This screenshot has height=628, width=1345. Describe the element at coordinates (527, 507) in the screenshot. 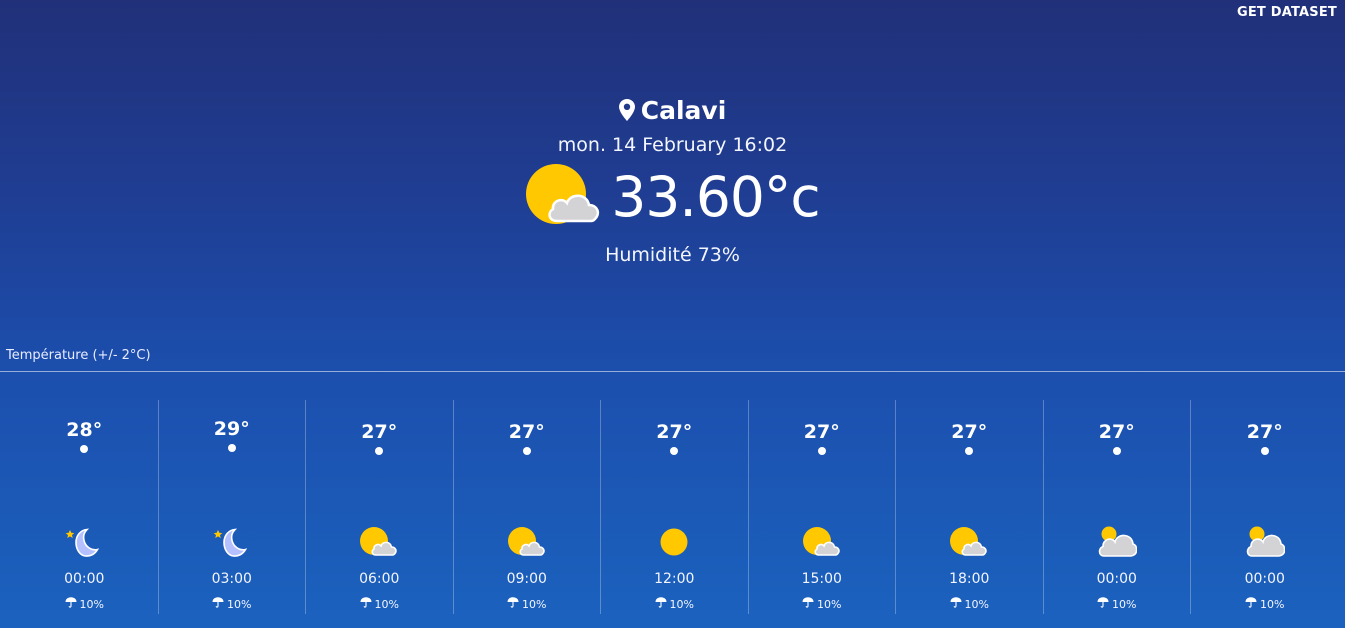

I see `forecast-hour: 27° 09:00 10%` at that location.